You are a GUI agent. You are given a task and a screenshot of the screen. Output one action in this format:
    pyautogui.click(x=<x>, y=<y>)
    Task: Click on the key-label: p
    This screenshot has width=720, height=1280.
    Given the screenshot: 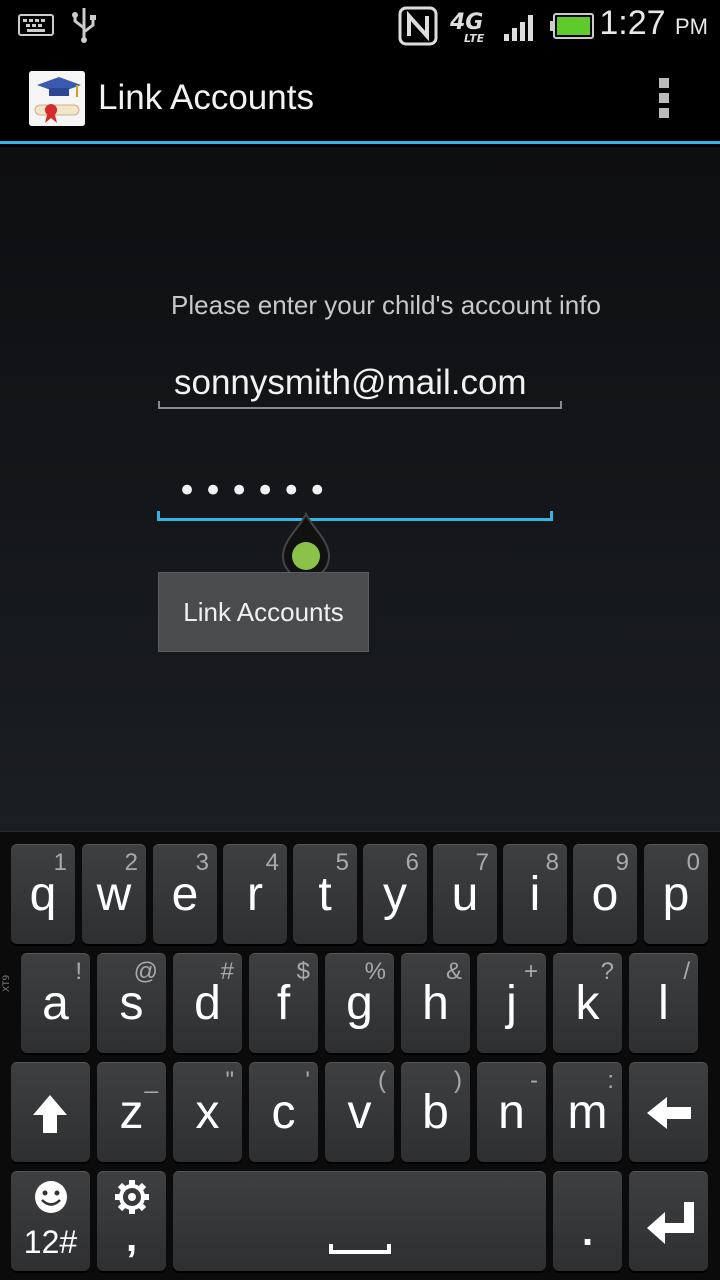 What is the action you would take?
    pyautogui.click(x=676, y=894)
    